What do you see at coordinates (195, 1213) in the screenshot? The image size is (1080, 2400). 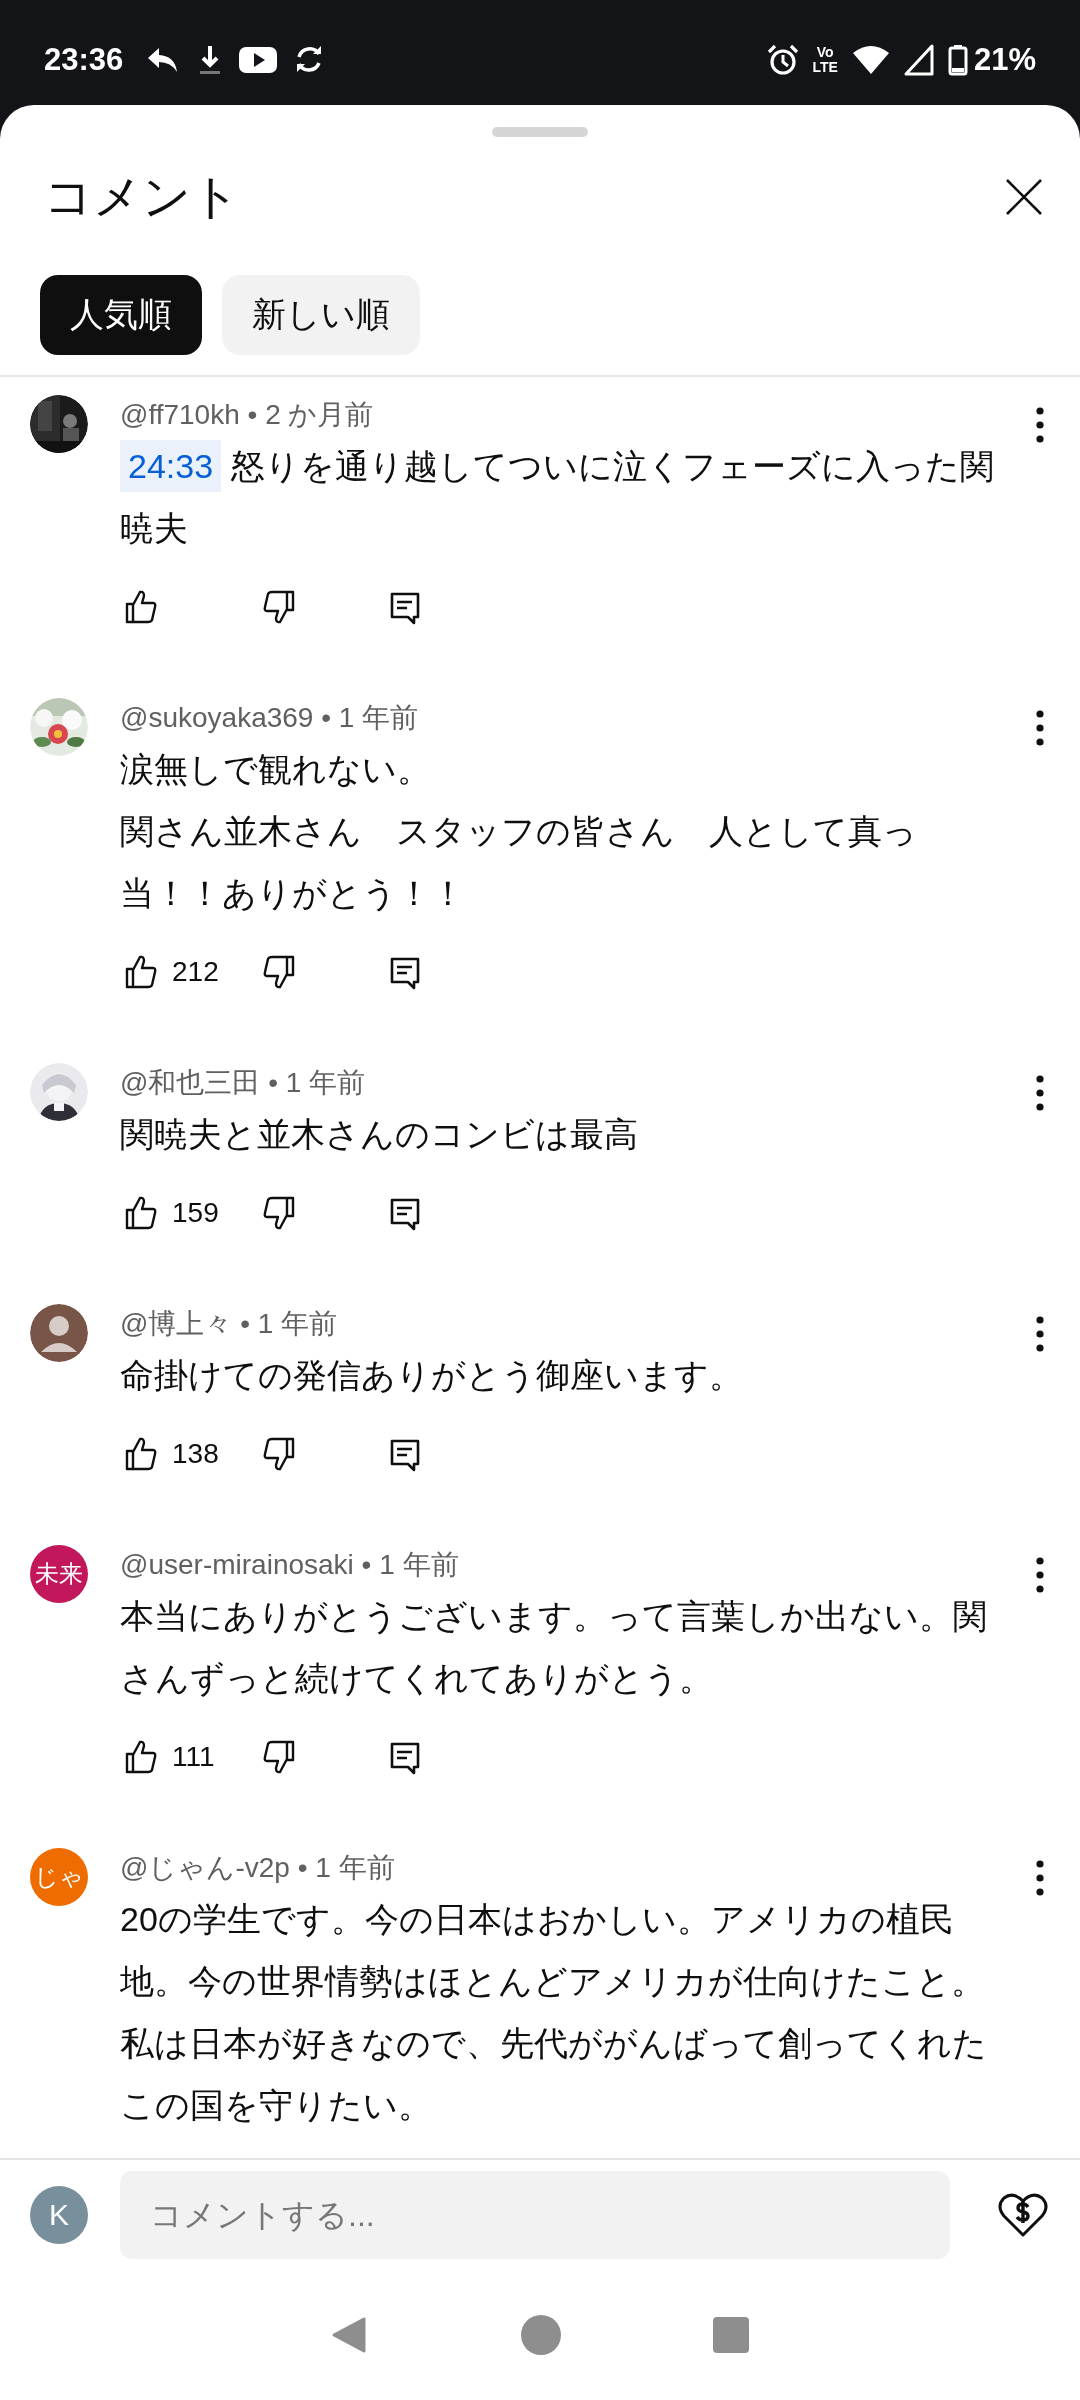 I see `like-count: 159` at bounding box center [195, 1213].